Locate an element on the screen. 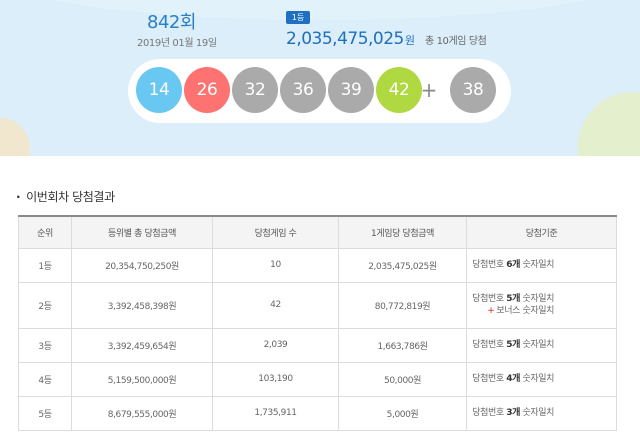 Image resolution: width=640 pixels, height=447 pixels. column-header: 1게임당 당첨금액 is located at coordinates (402, 232).